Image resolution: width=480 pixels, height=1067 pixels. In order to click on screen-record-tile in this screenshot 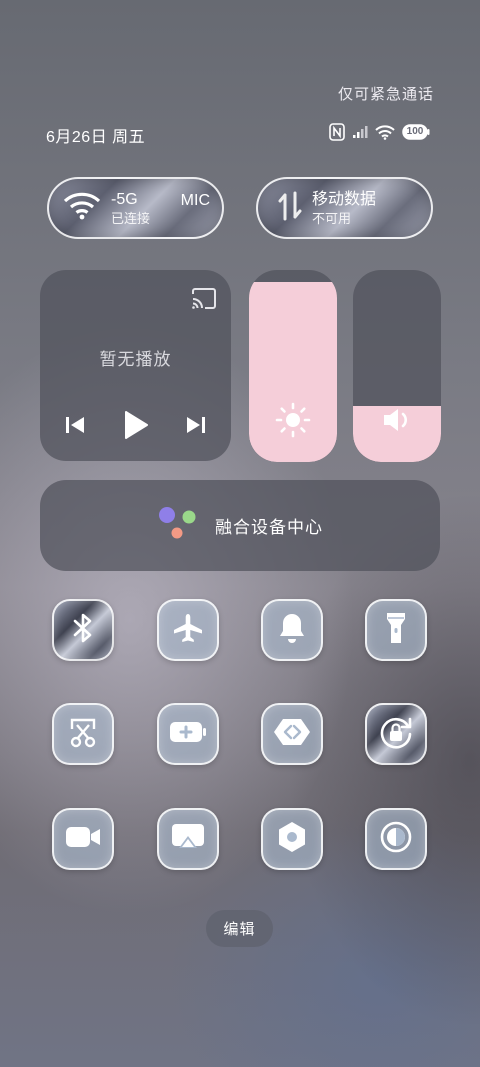, I will do `click(83, 839)`.